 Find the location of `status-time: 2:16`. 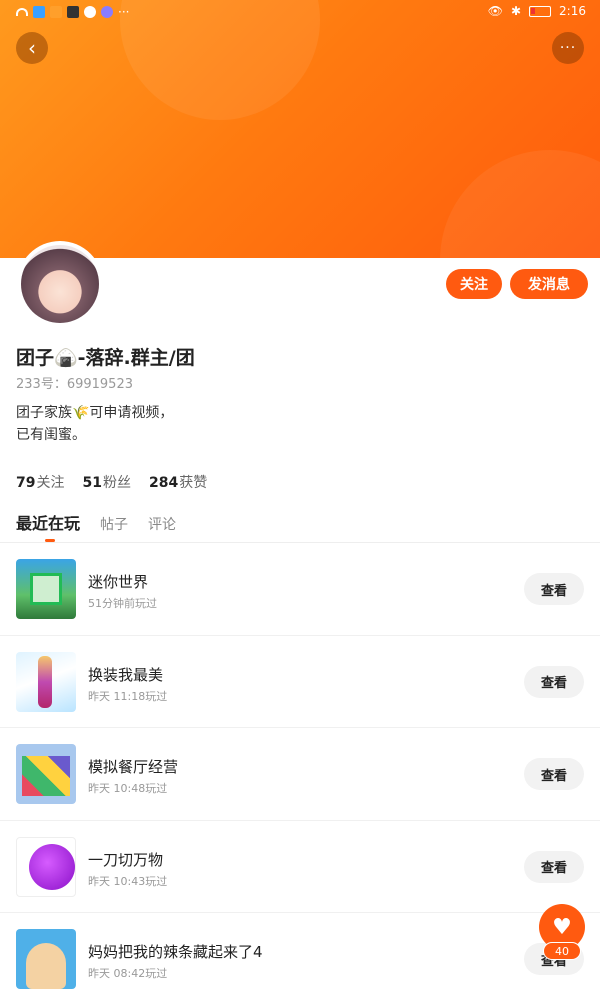

status-time: 2:16 is located at coordinates (572, 11).